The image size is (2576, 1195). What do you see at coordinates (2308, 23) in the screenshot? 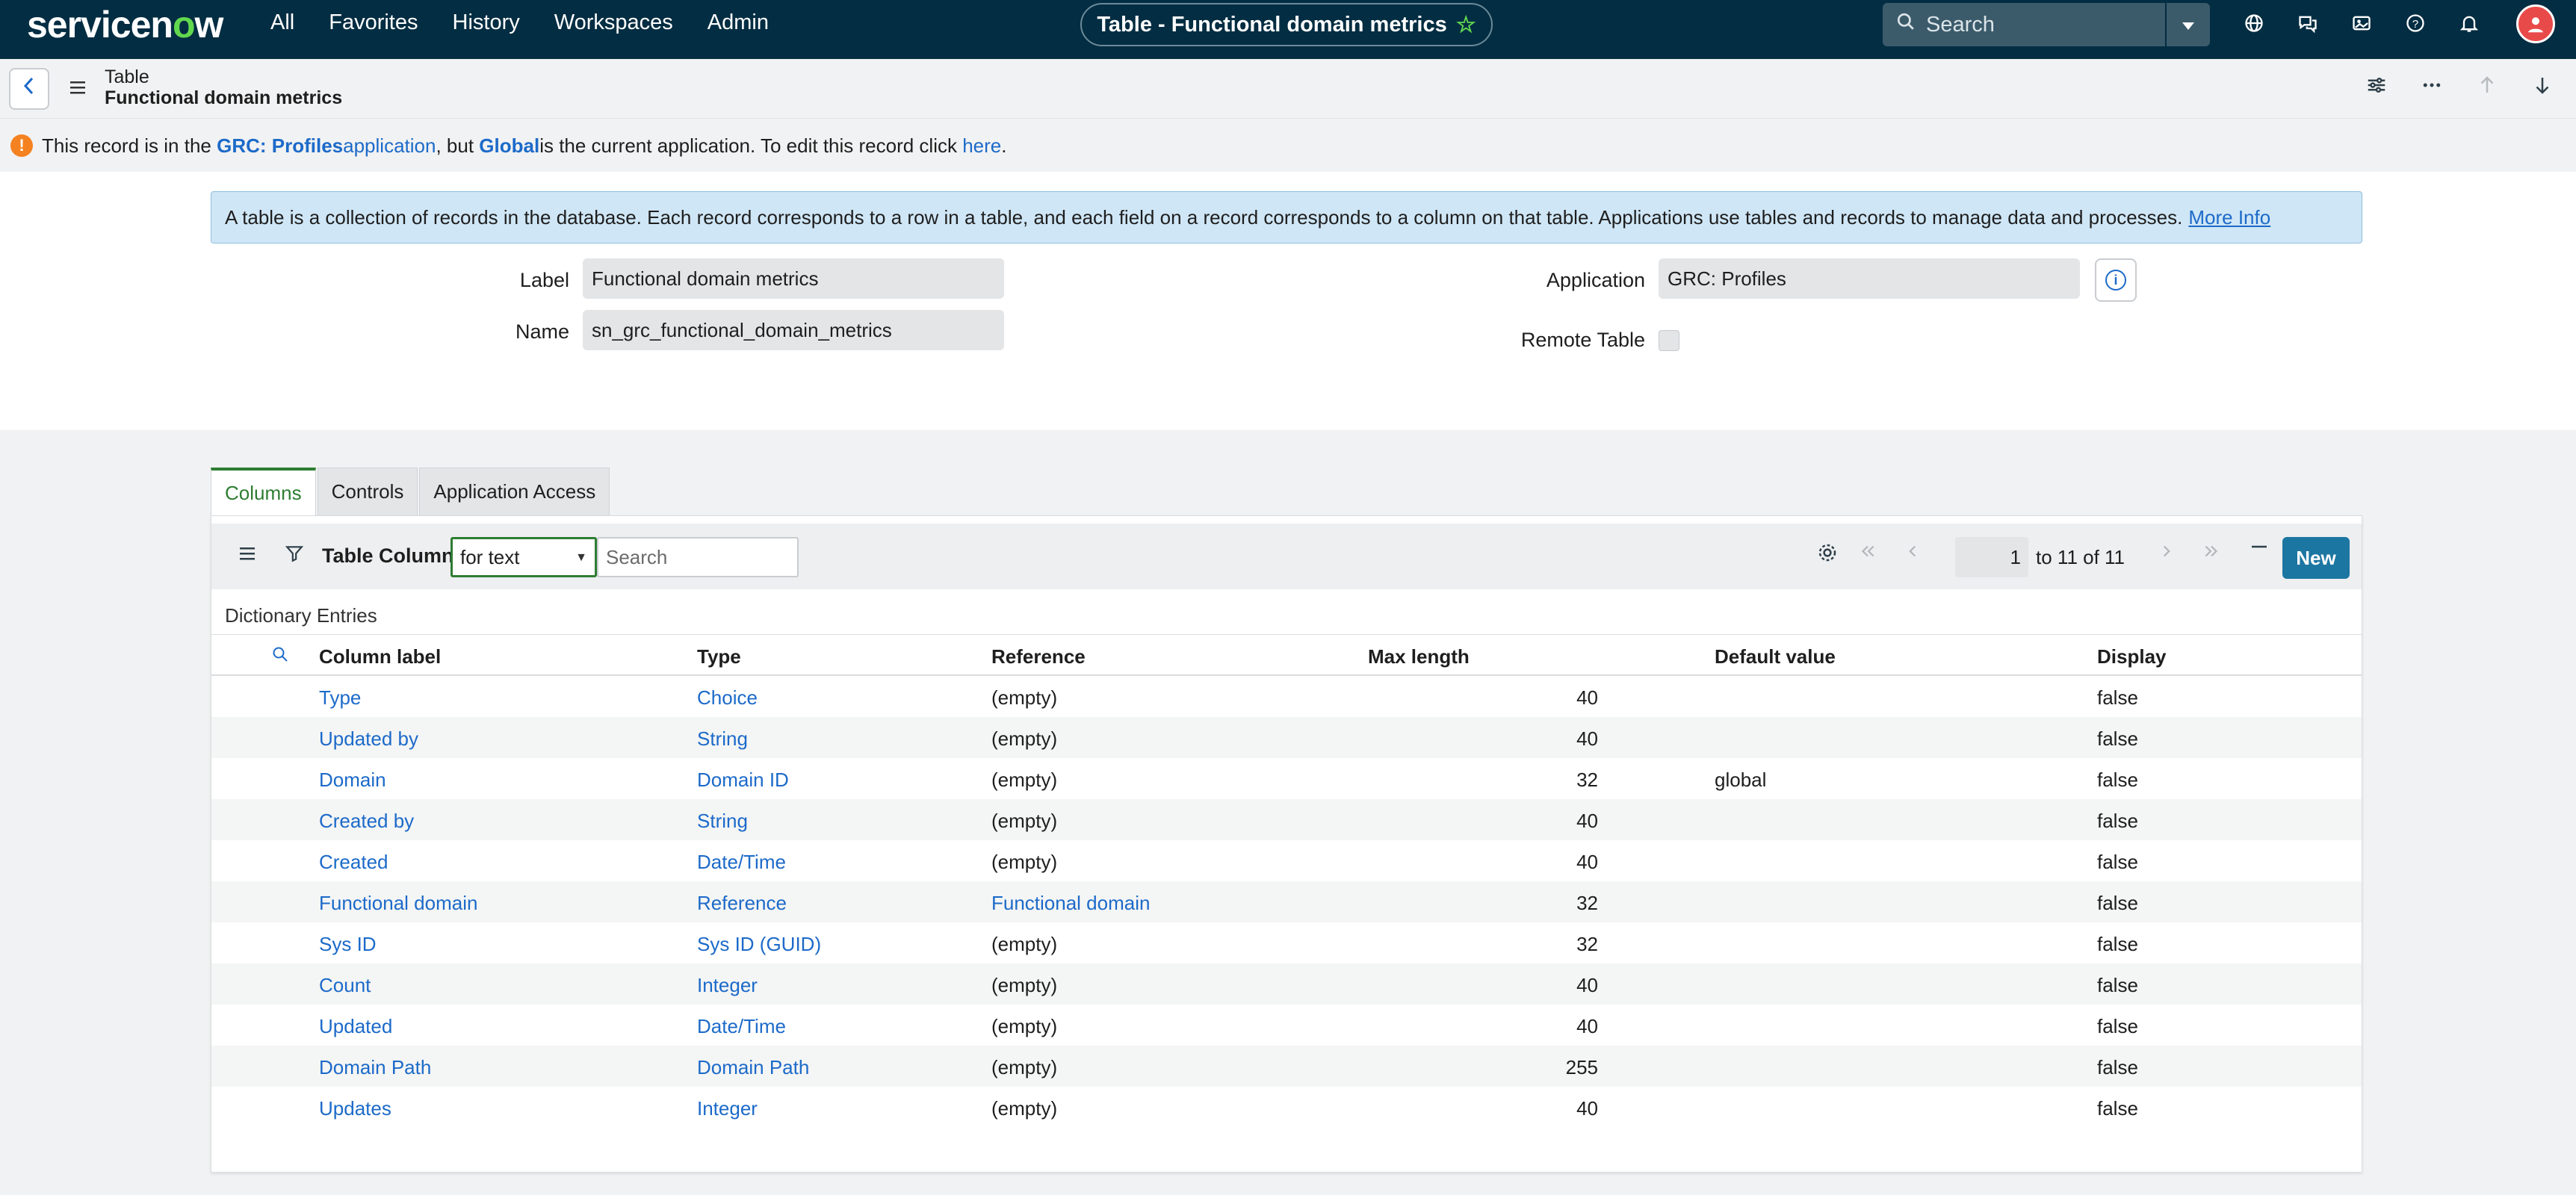
I see `chat-icon` at bounding box center [2308, 23].